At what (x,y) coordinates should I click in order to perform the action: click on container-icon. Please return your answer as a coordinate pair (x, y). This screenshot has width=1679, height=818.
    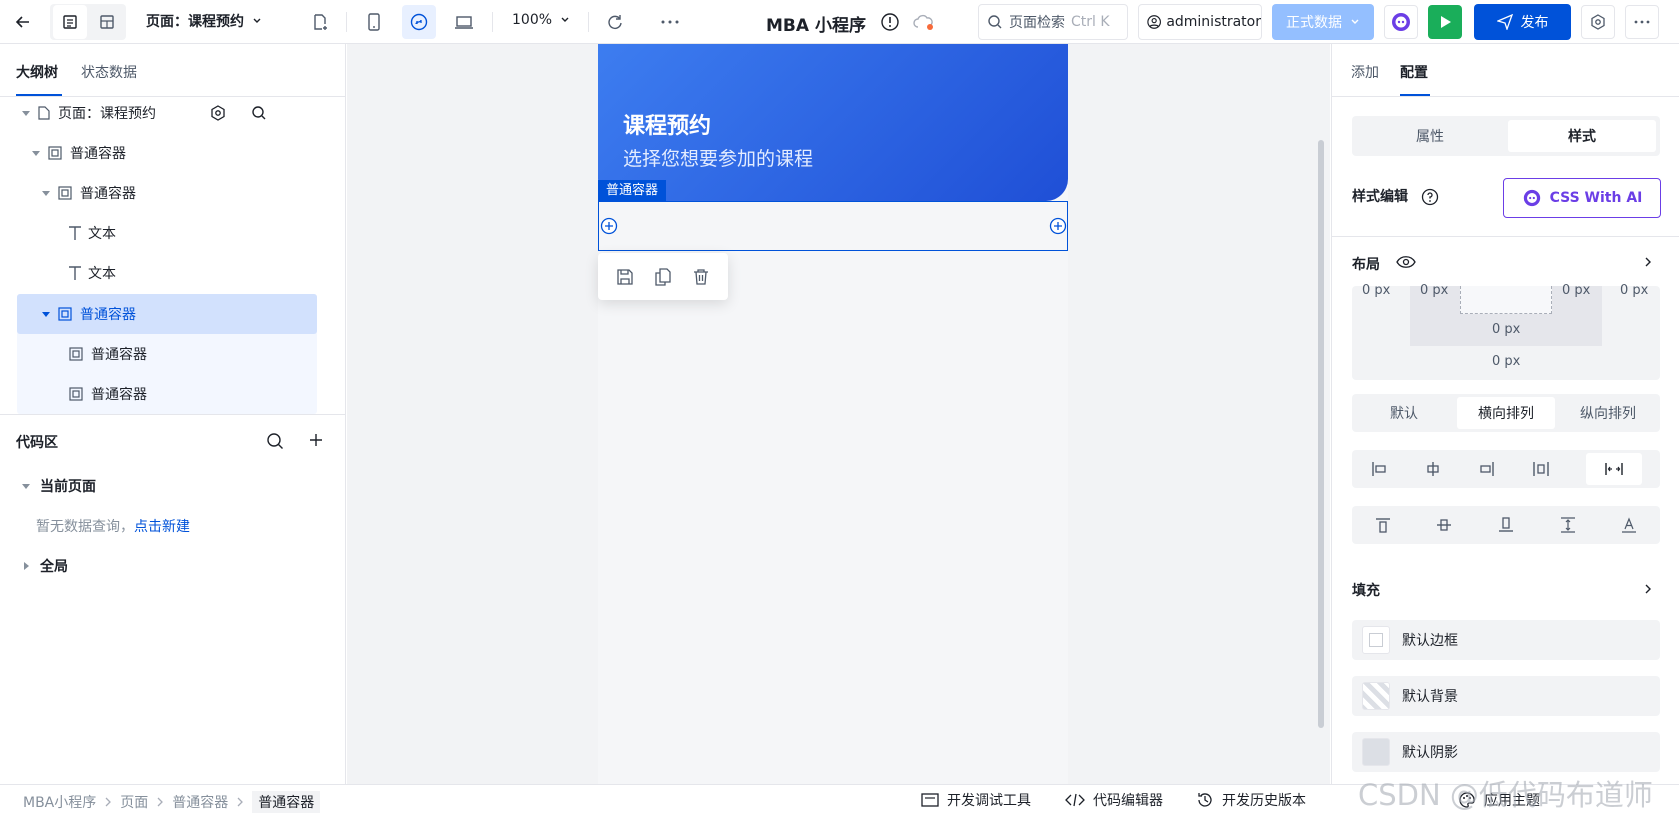
    Looking at the image, I should click on (76, 394).